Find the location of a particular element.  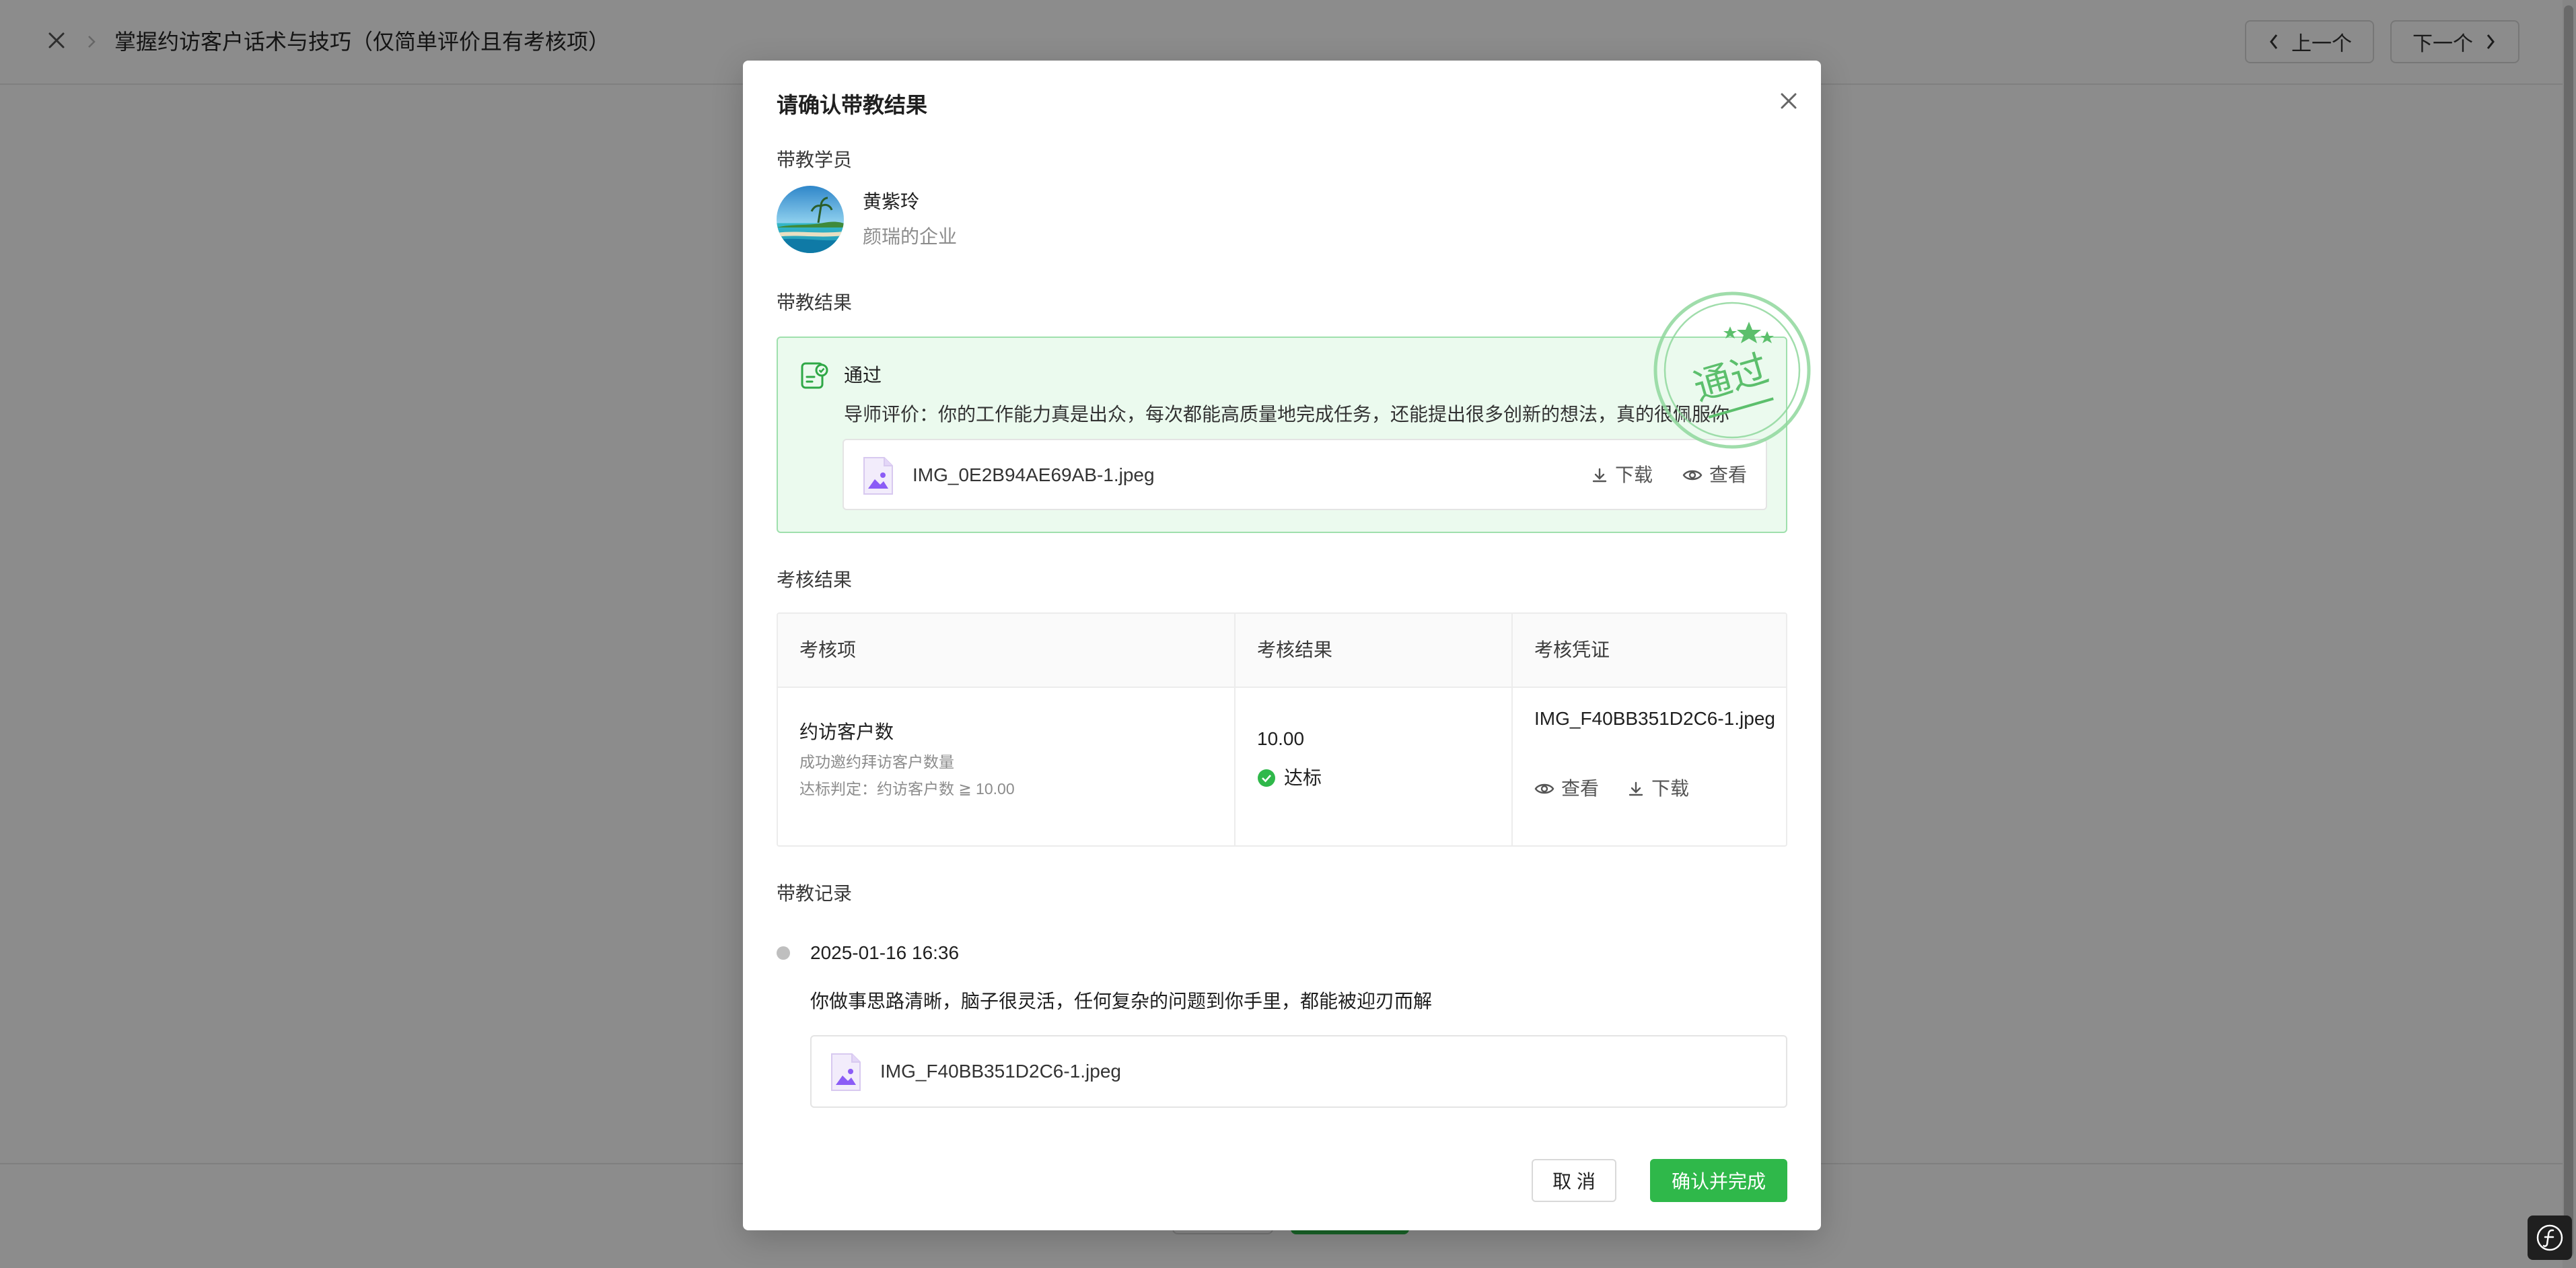

result-download-button: 下载 is located at coordinates (1622, 475).